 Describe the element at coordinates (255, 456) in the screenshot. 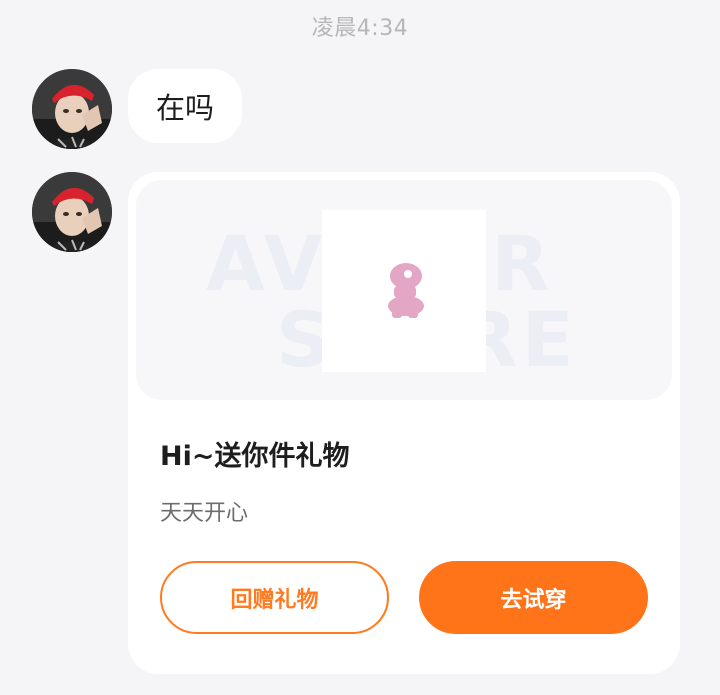

I see `gift-title: Hi~送你件礼物` at that location.